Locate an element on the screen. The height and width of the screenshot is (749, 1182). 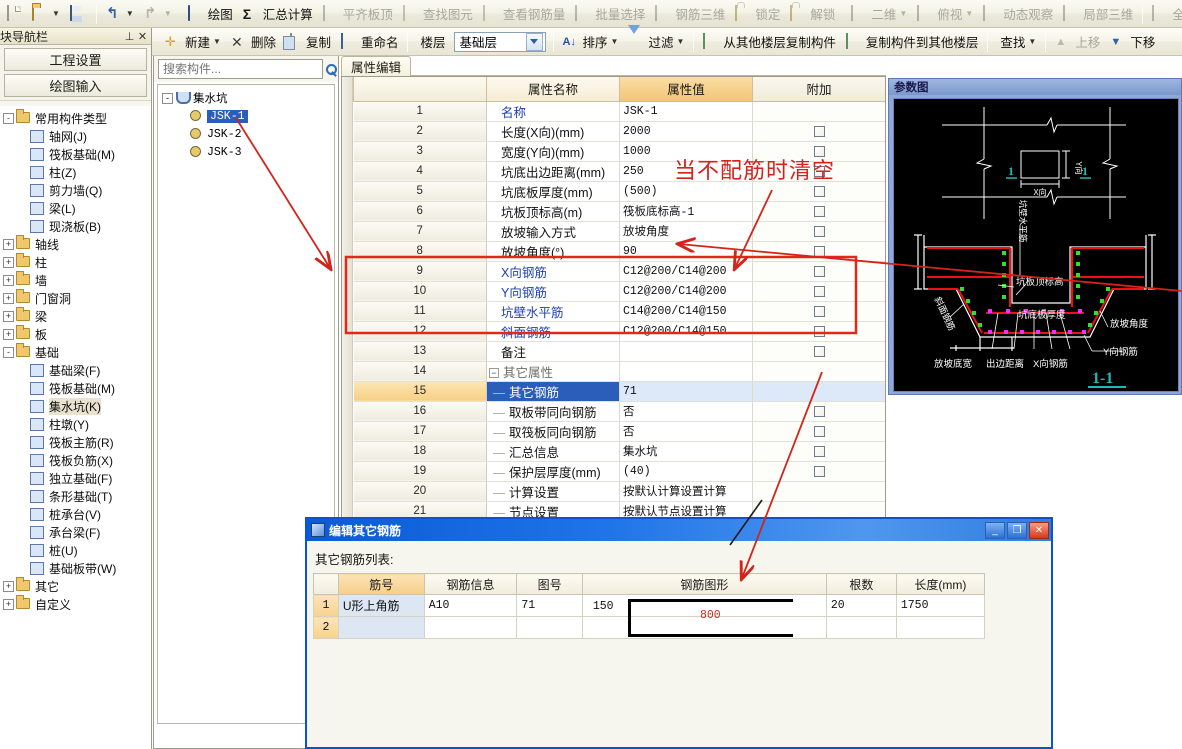
lock-button: 锁定 is located at coordinates (757, 14).